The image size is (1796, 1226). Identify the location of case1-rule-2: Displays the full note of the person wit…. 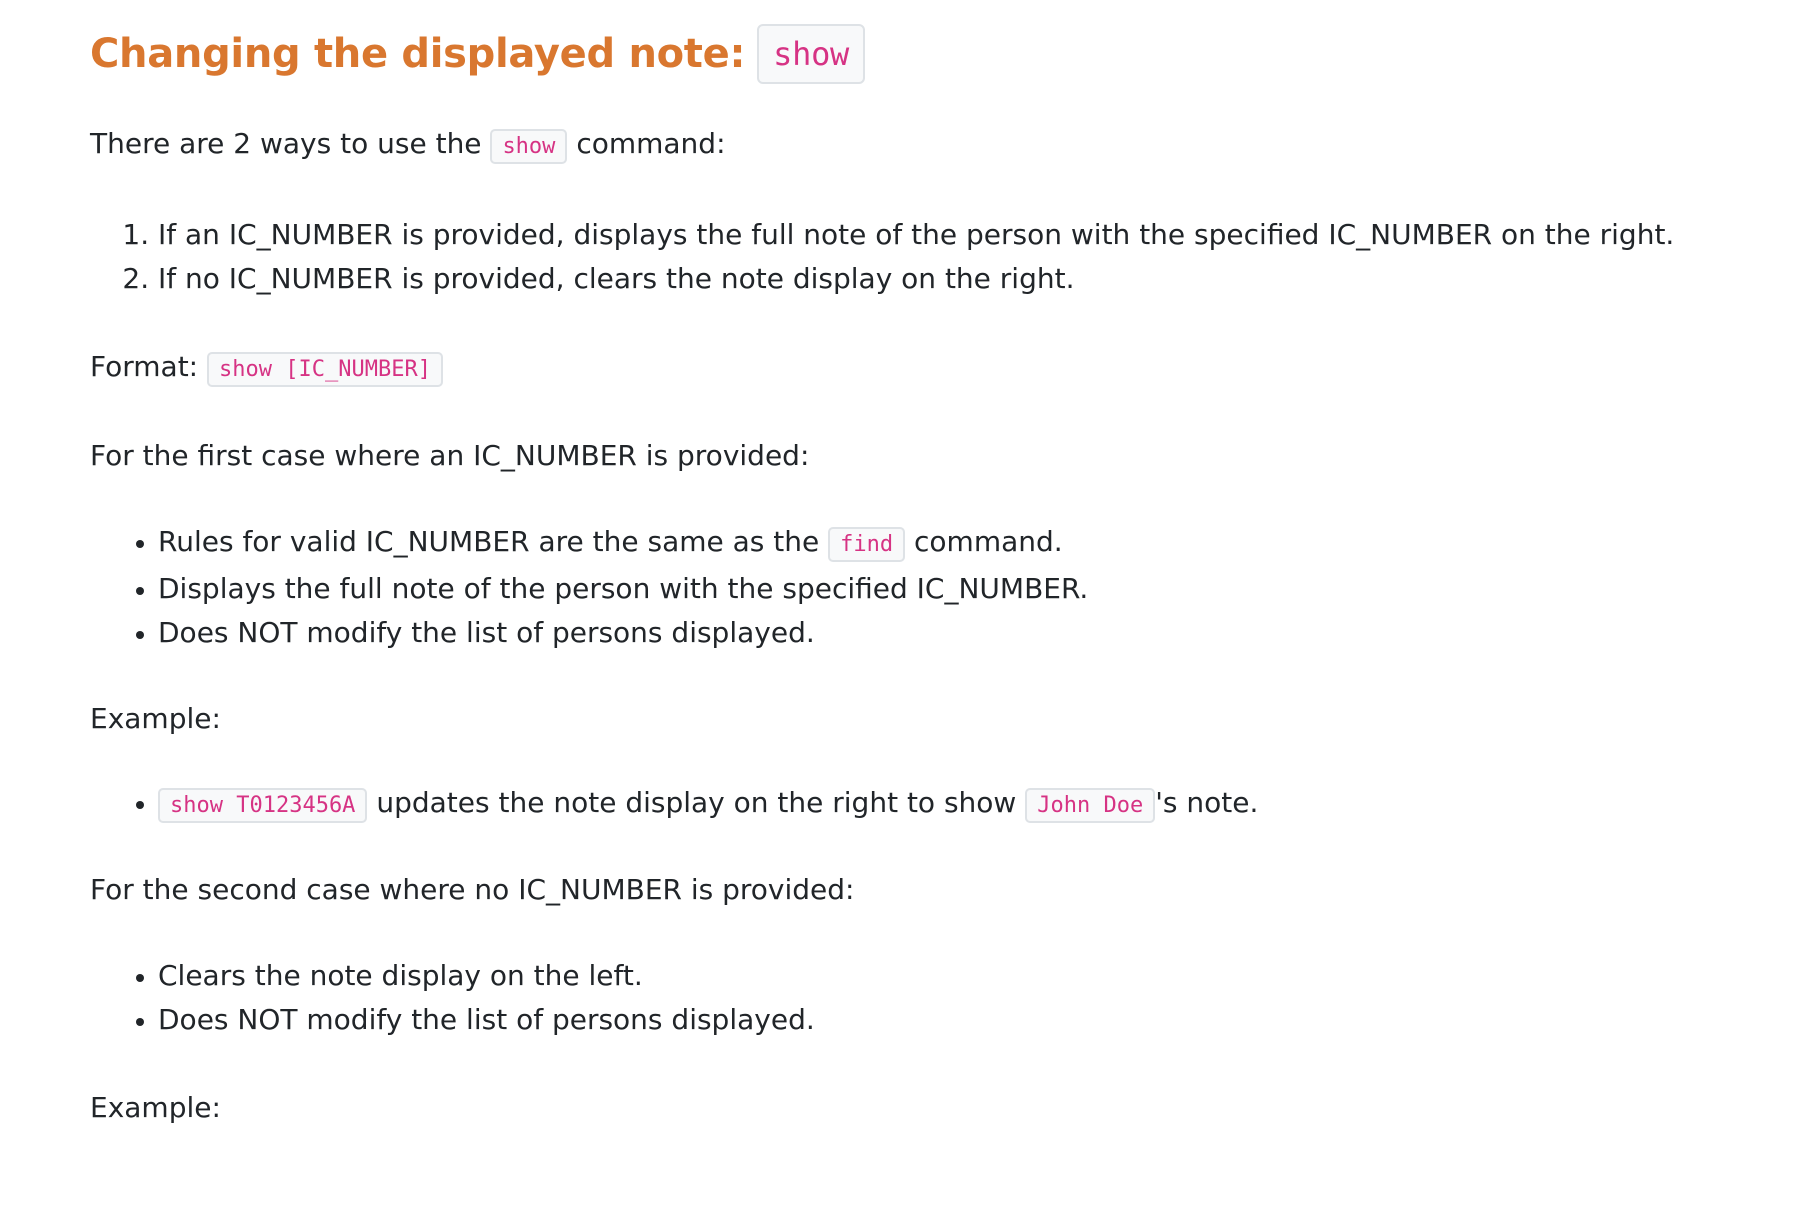
(977, 589).